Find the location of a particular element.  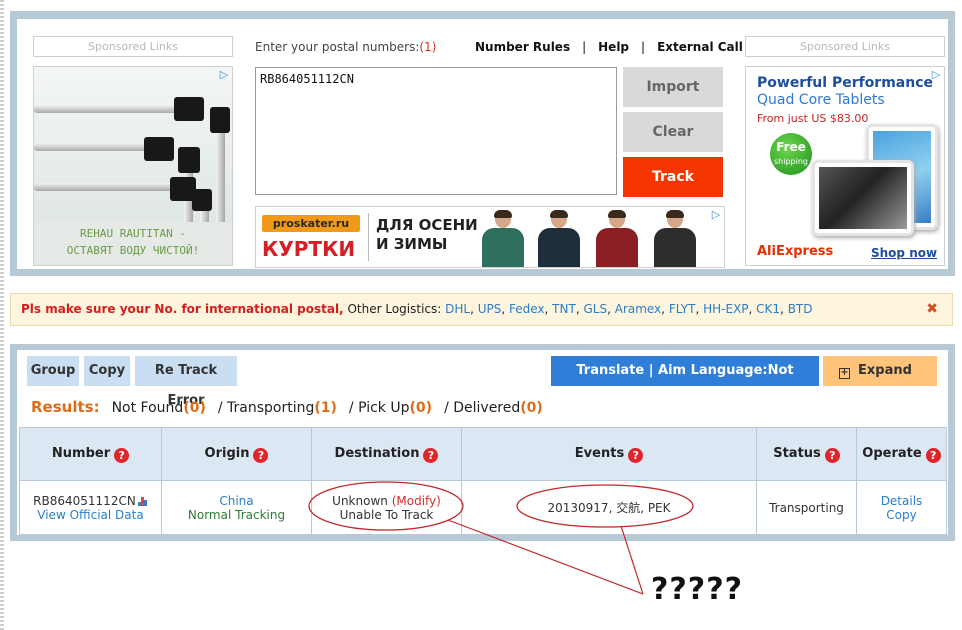

annotation-ellipse-events is located at coordinates (605, 506).